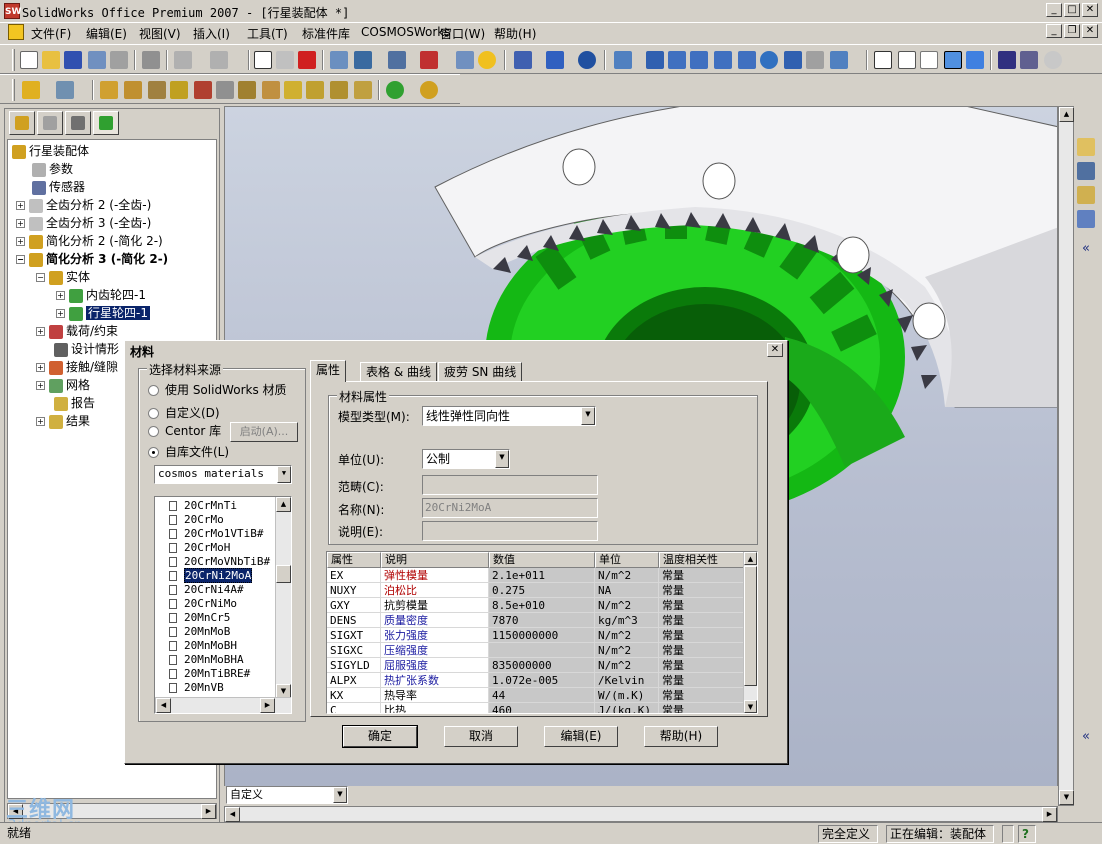 The height and width of the screenshot is (844, 1102). I want to click on toolbar-grip, so click(13, 60).